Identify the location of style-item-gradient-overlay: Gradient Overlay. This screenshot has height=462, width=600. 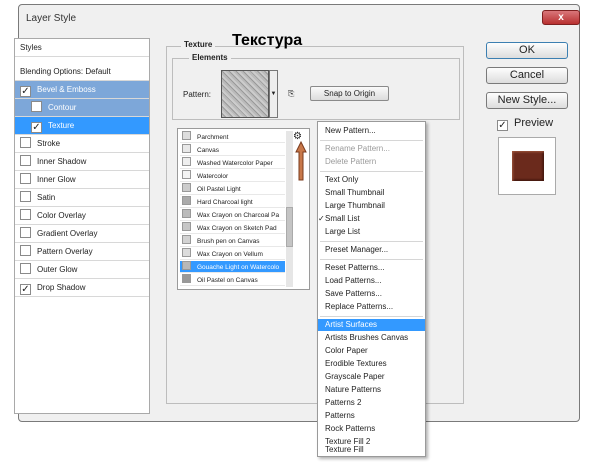
(82, 234).